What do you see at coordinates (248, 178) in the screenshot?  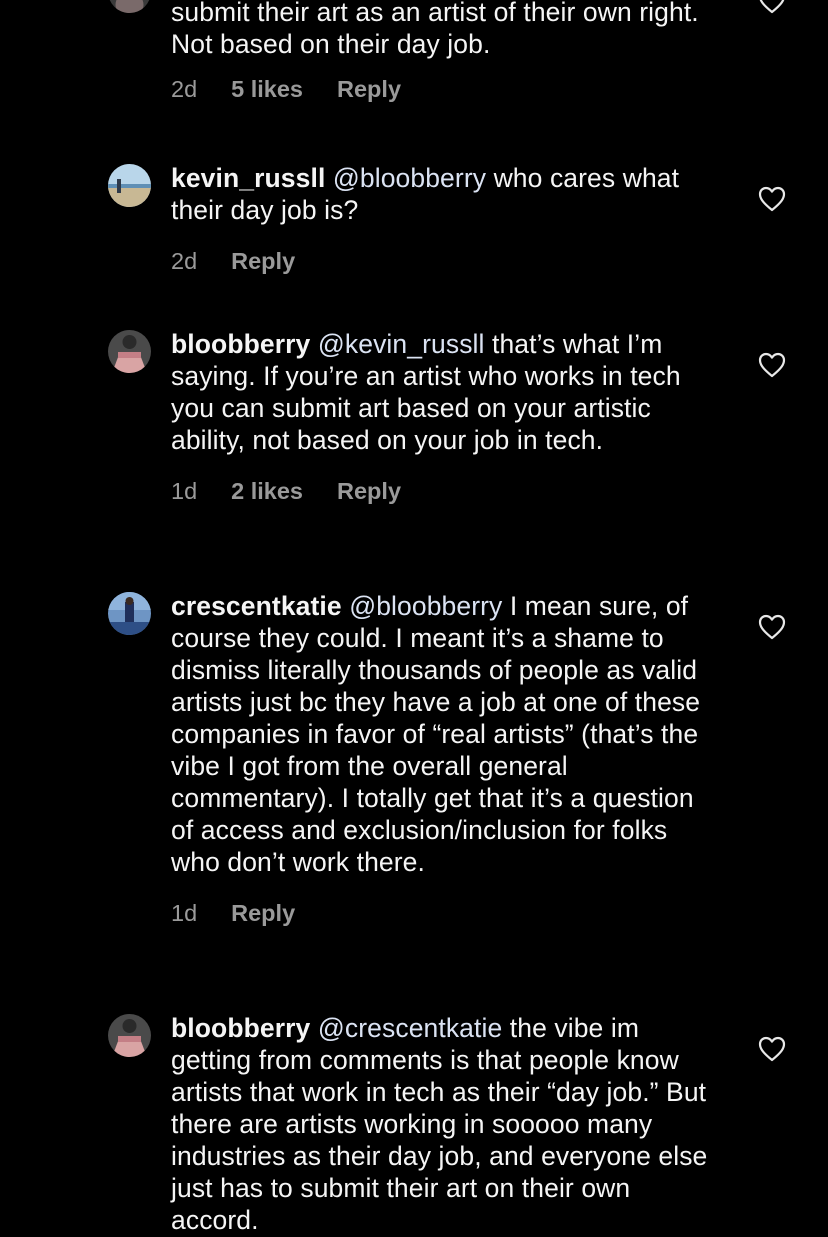 I see `comment-username: kevin_russll` at bounding box center [248, 178].